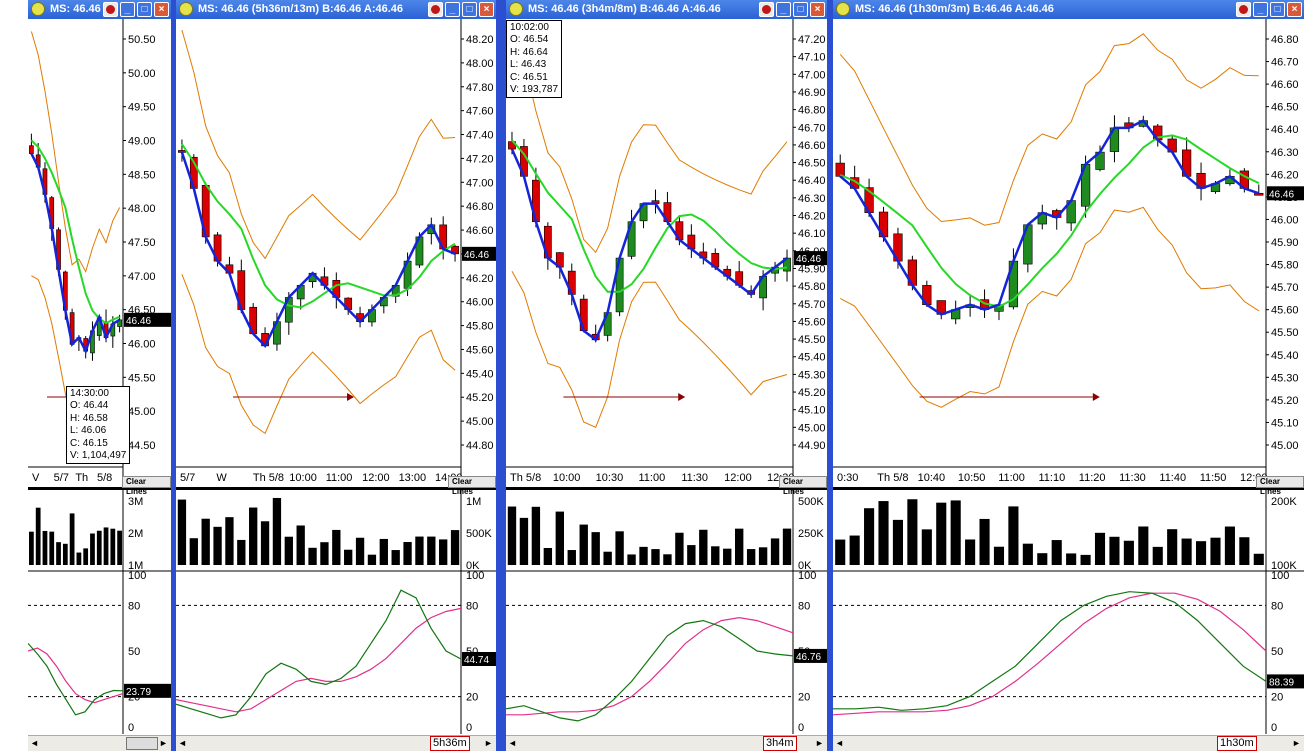  What do you see at coordinates (1237, 743) in the screenshot?
I see `timeframe-label: 1h30m` at bounding box center [1237, 743].